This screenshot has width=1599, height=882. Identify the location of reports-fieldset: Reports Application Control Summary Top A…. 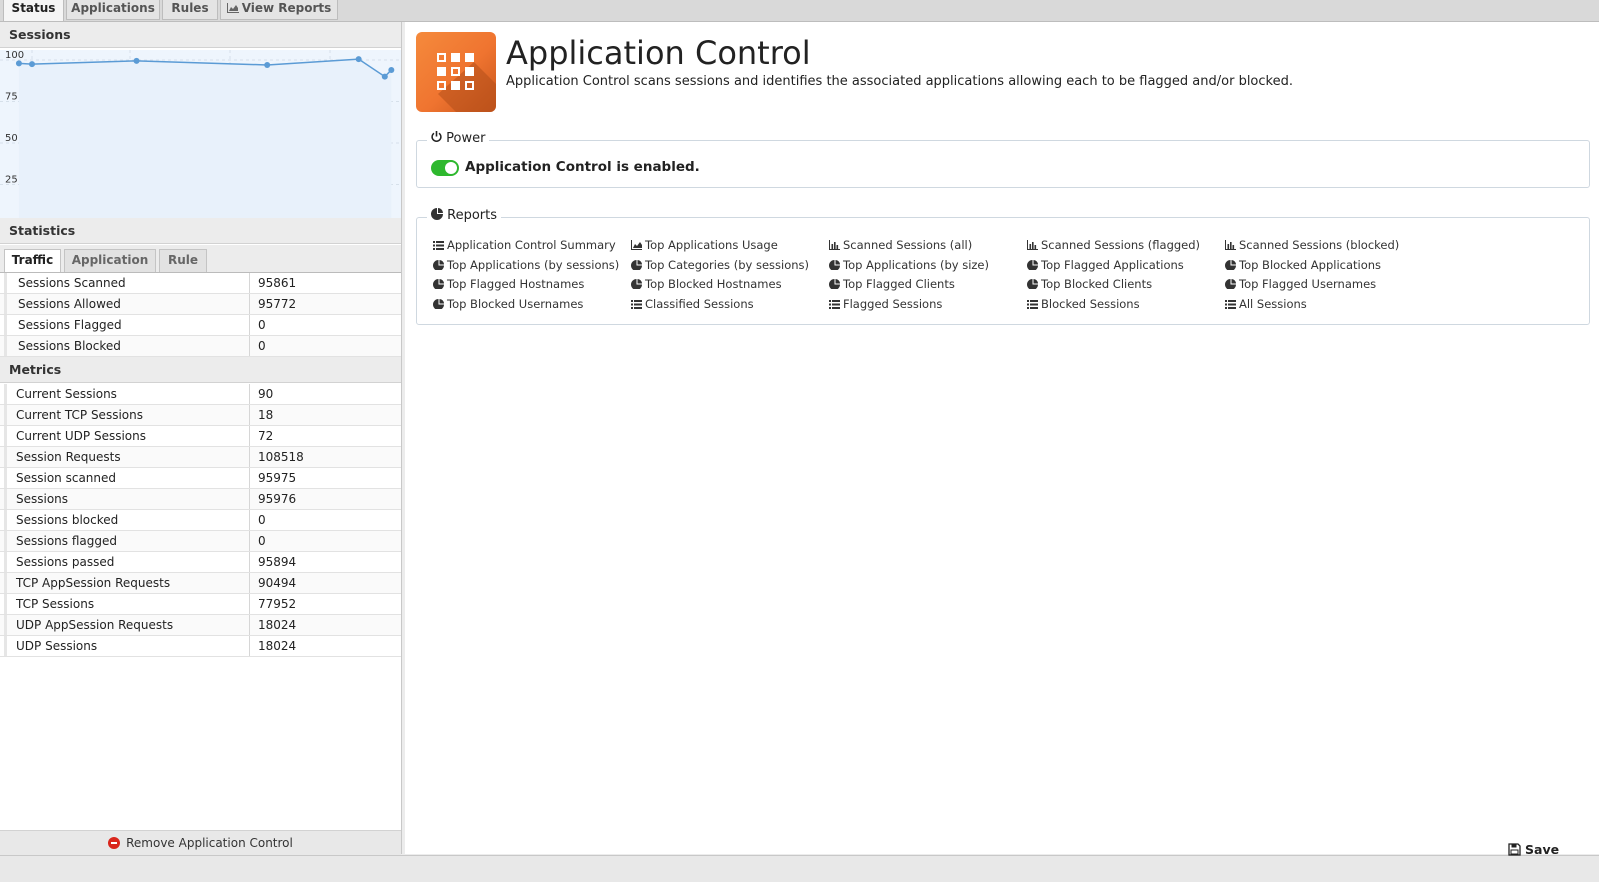
(1003, 266).